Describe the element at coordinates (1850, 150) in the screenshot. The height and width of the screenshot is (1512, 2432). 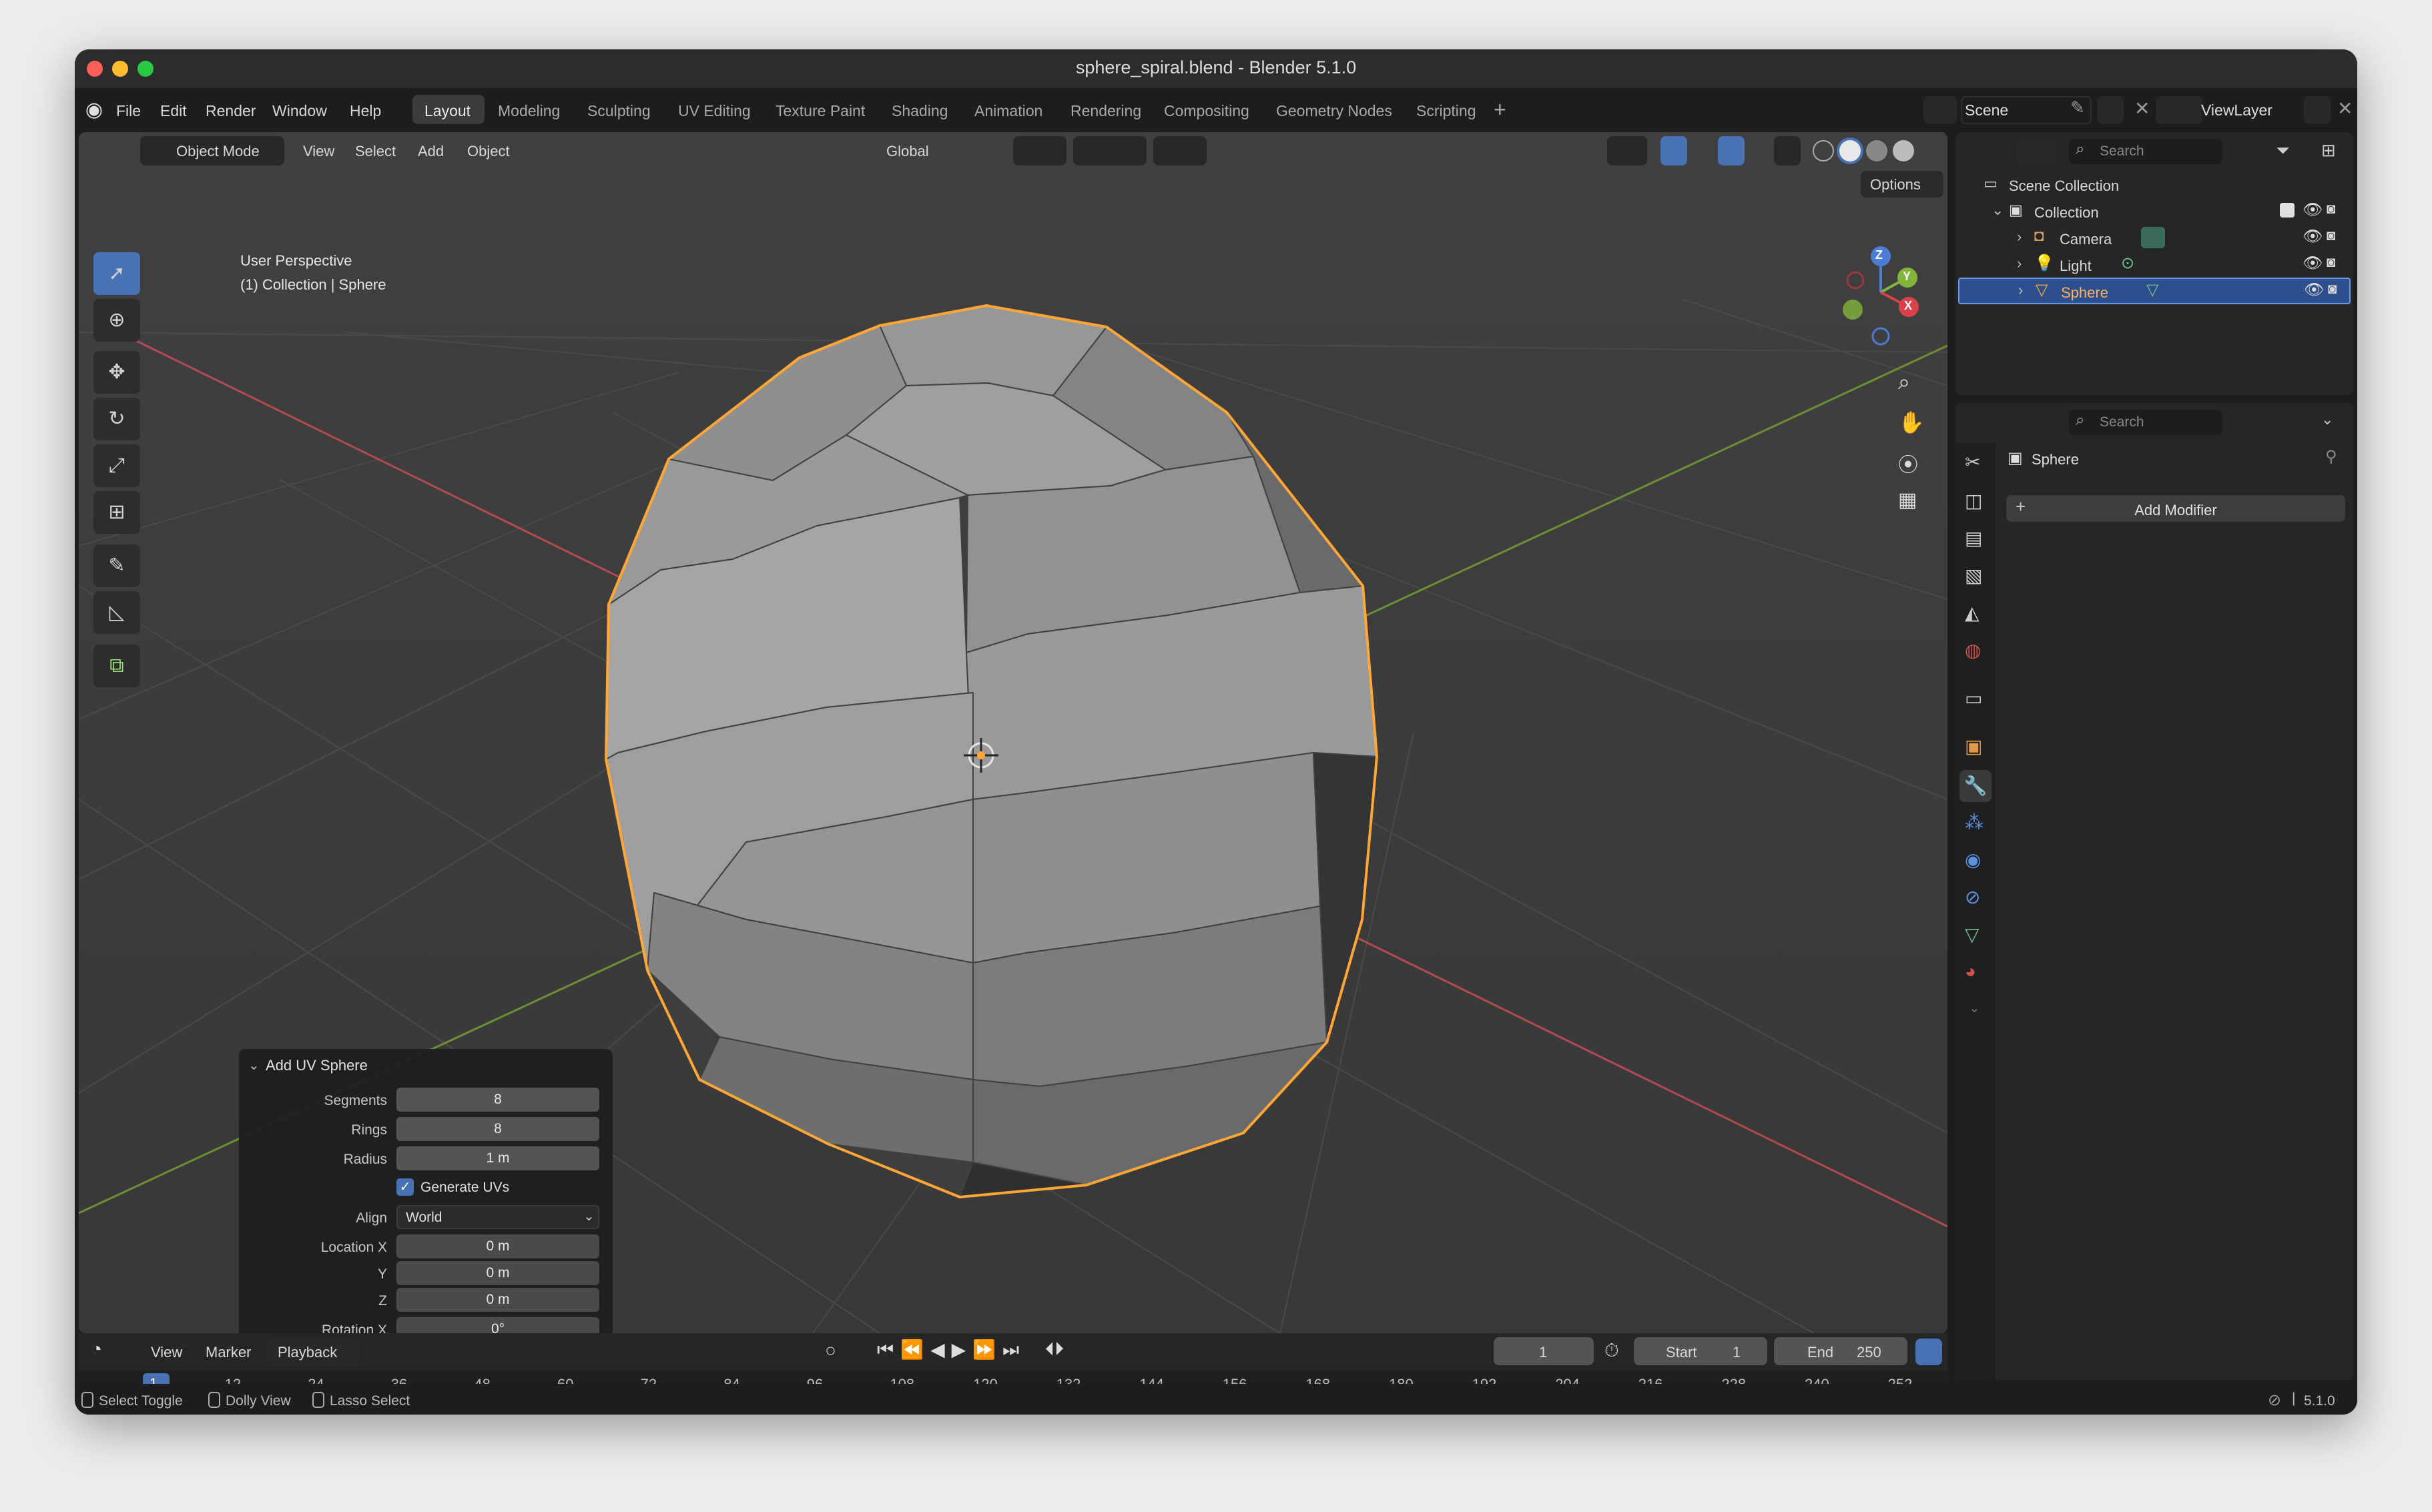
I see `solid-shading-icon` at that location.